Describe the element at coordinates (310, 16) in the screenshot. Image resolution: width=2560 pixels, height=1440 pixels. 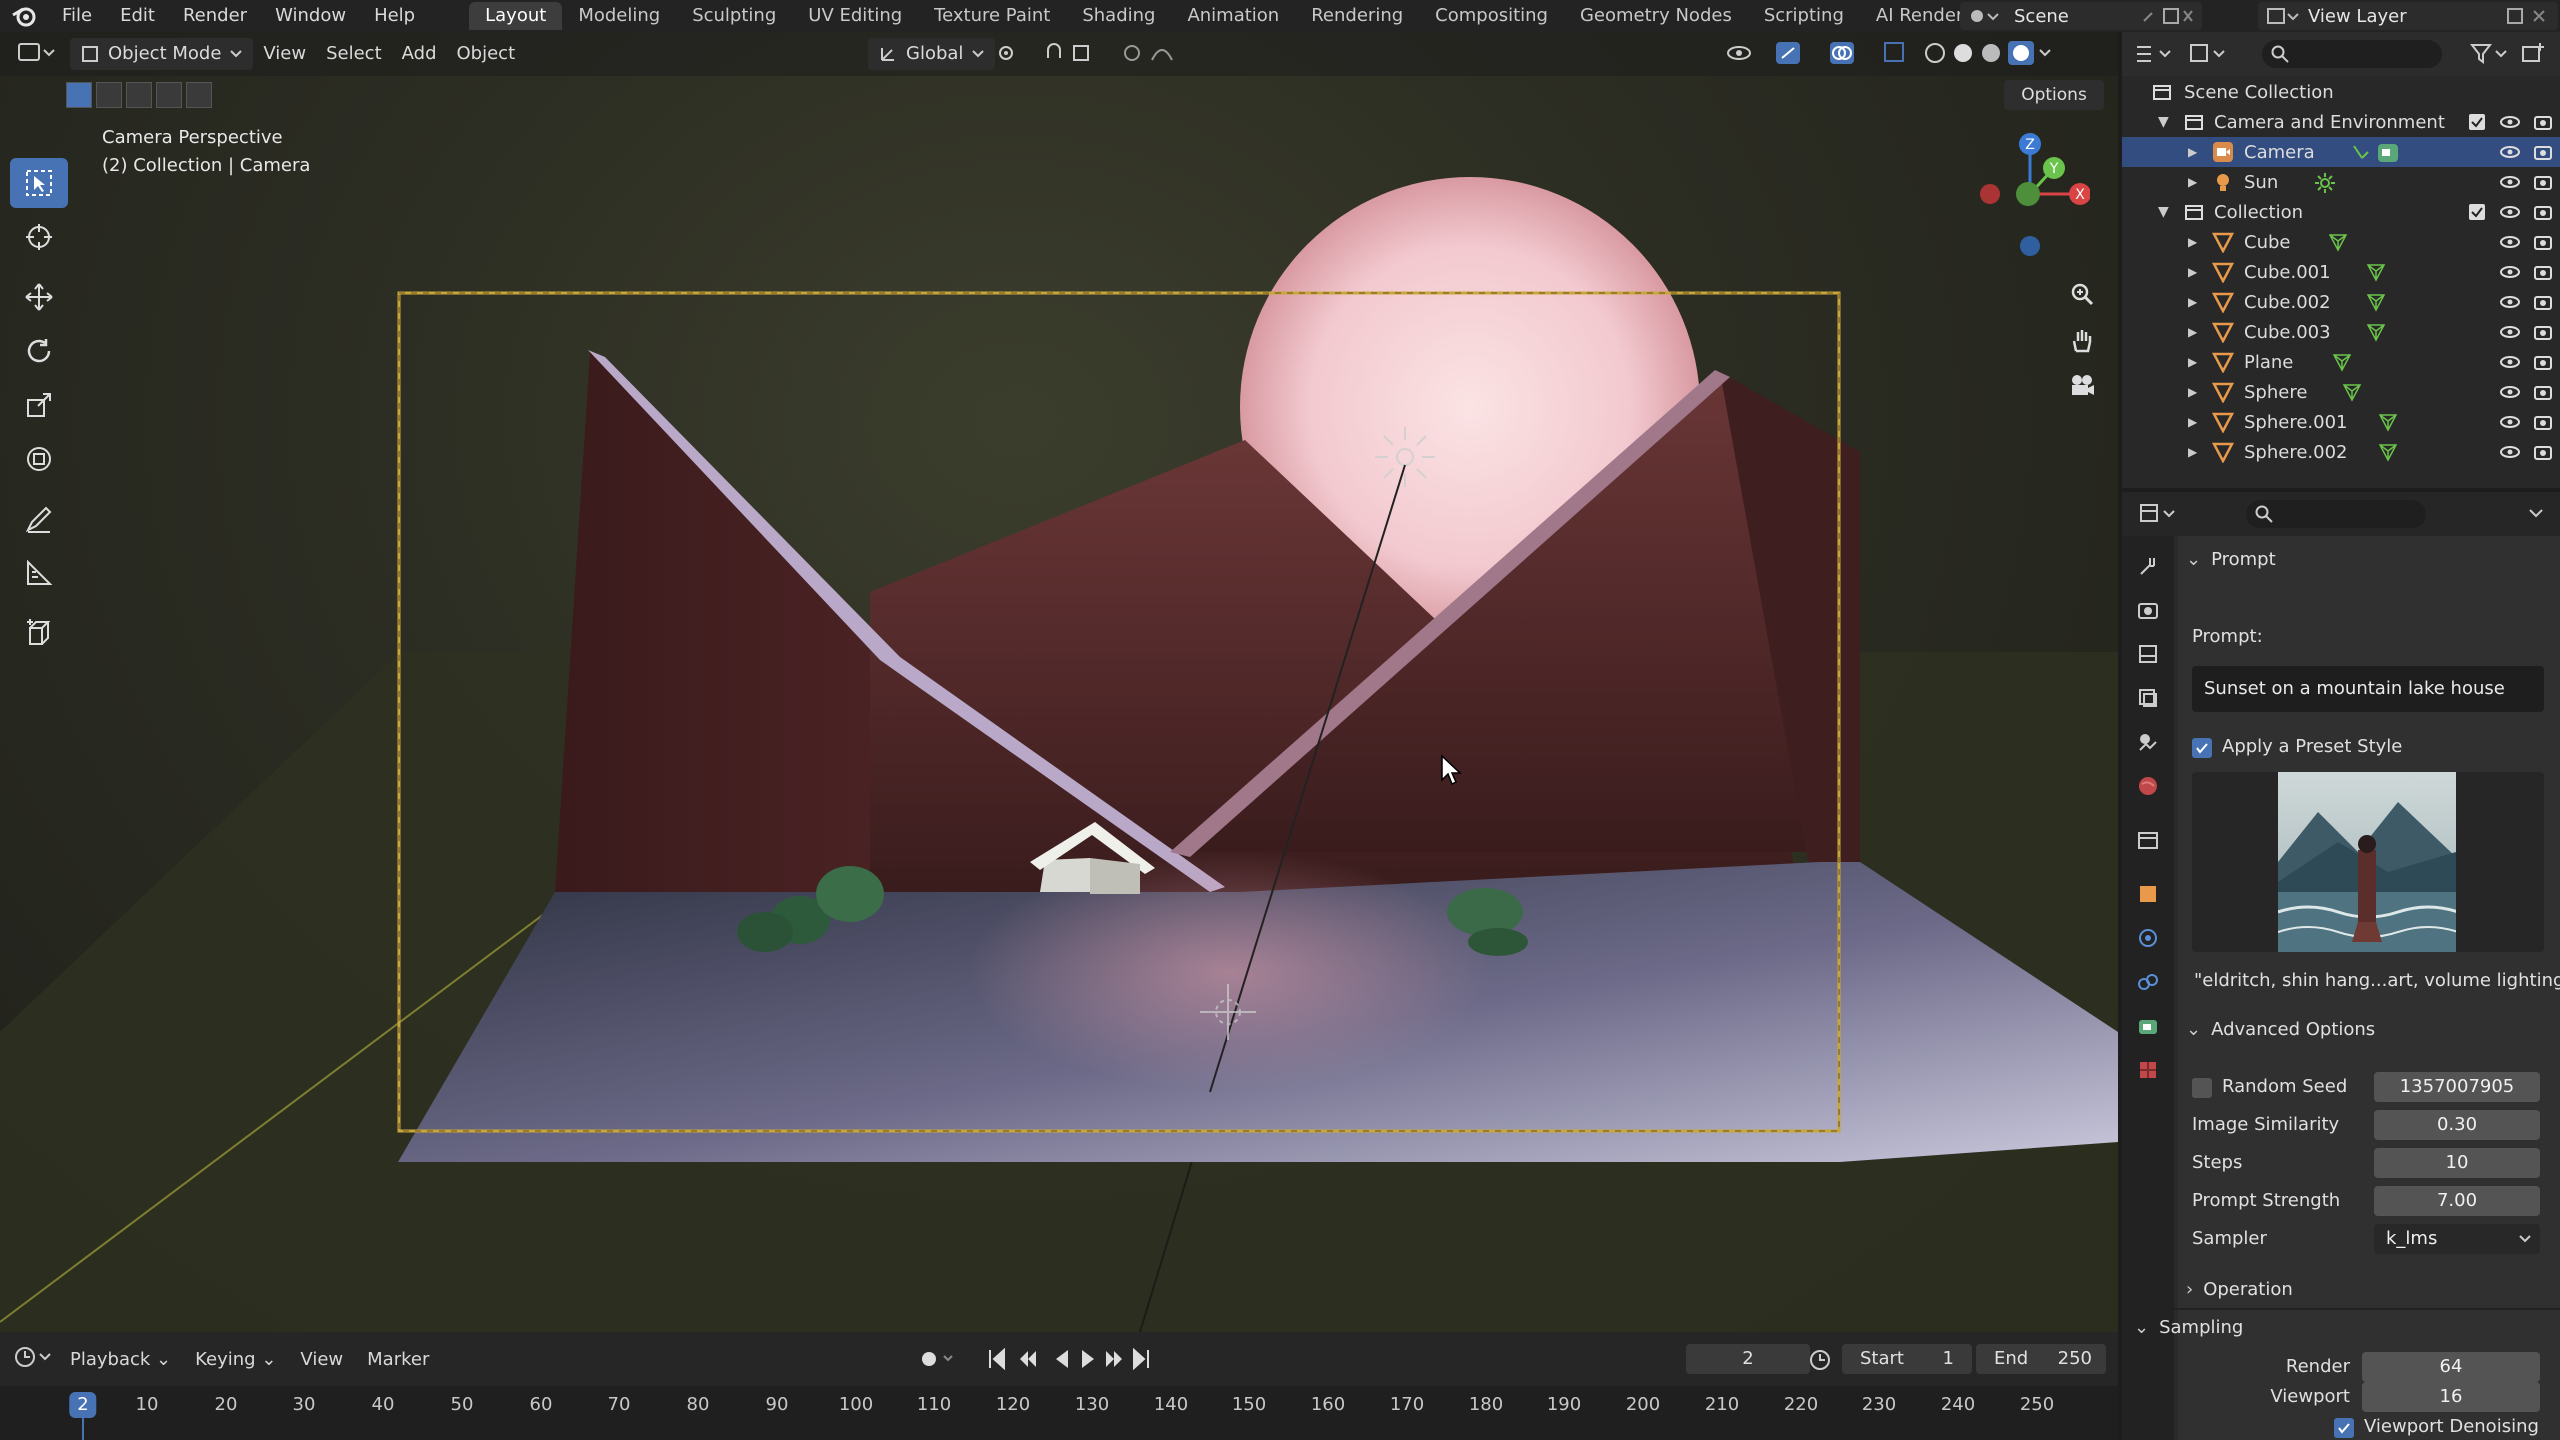
I see `menu-window: Window` at that location.